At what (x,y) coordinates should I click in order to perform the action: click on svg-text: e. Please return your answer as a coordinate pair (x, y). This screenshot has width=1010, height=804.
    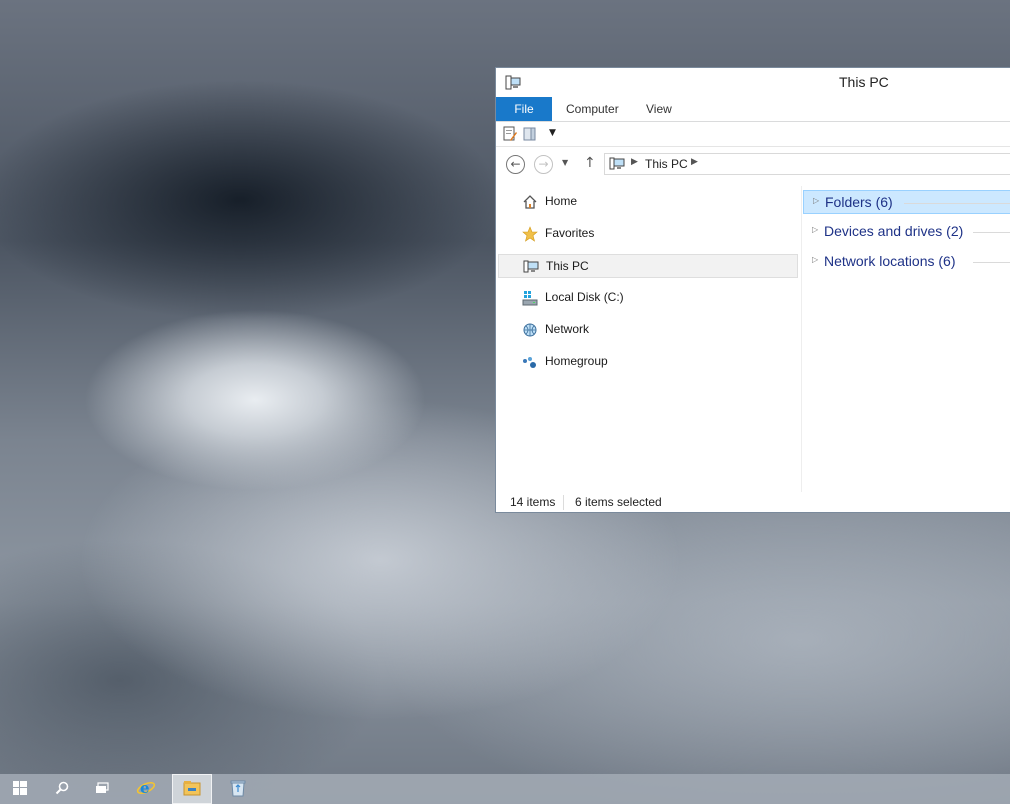
    Looking at the image, I should click on (145, 788).